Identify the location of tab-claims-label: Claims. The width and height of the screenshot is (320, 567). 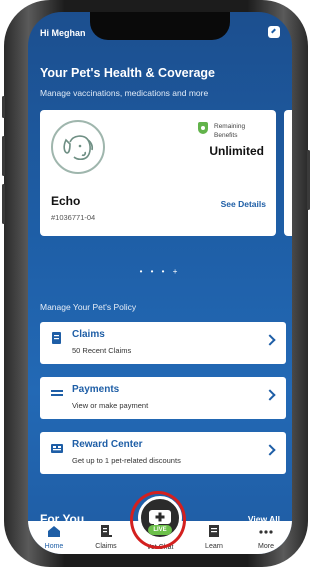
(106, 546).